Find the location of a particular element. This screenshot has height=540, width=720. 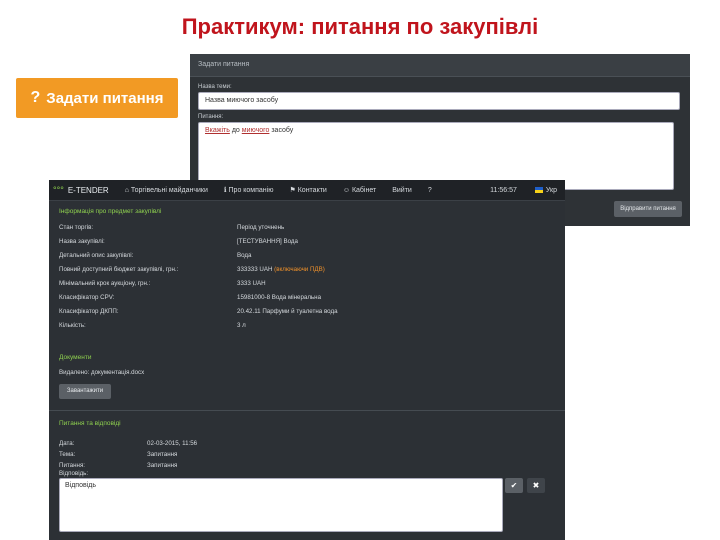

check-icon: ✔ is located at coordinates (514, 485).